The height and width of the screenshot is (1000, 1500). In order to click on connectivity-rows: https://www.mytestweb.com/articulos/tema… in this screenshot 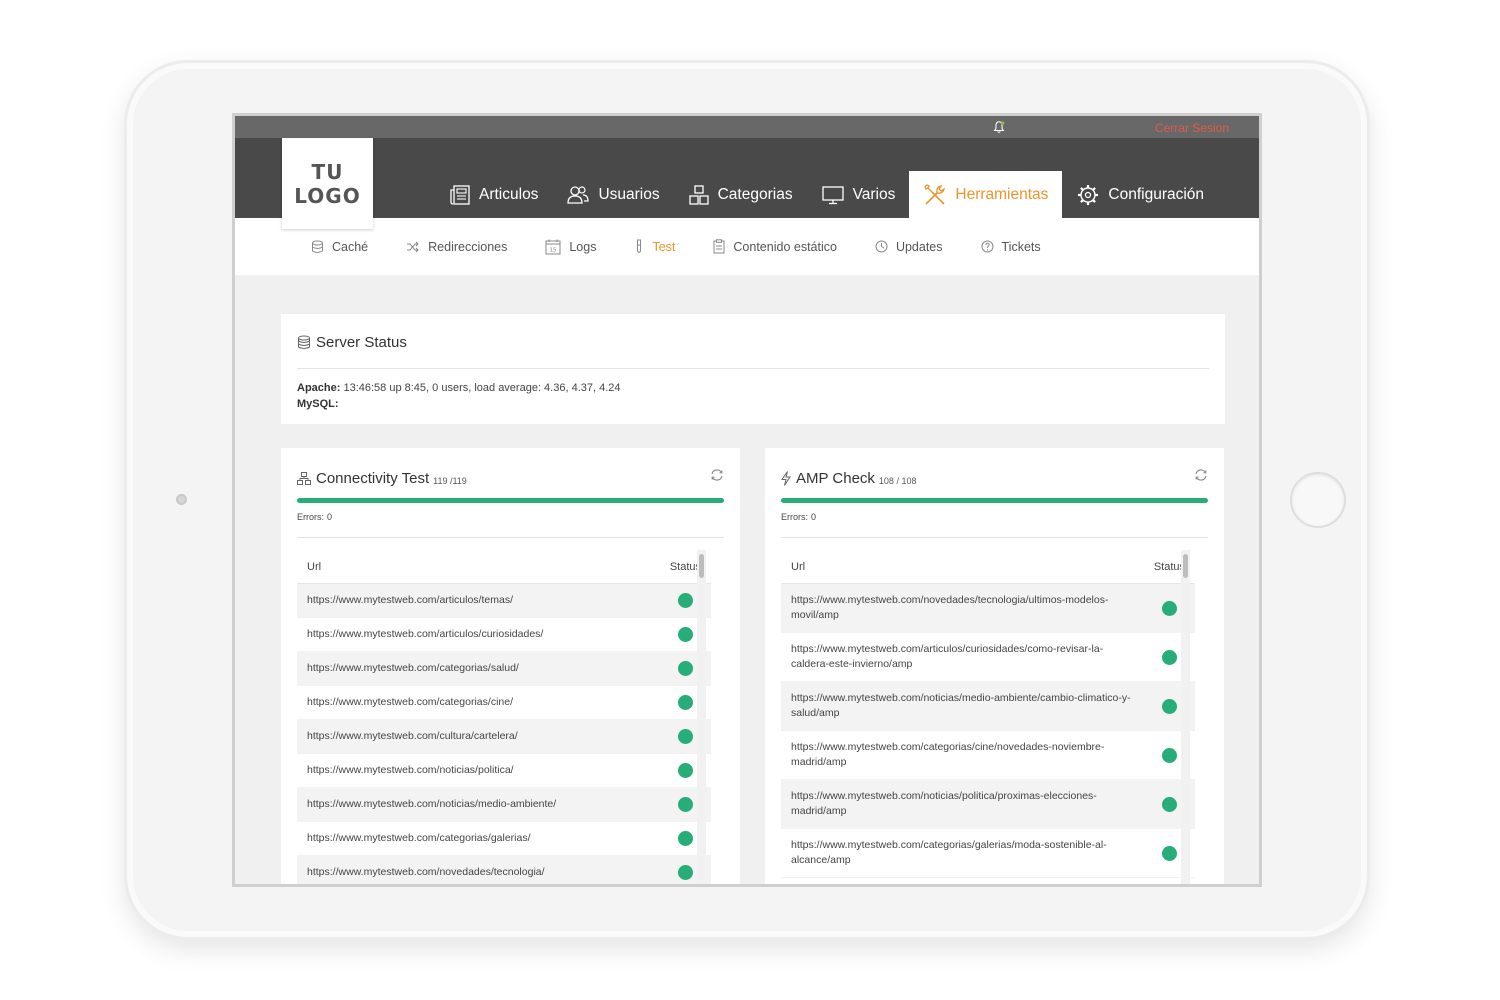, I will do `click(504, 734)`.